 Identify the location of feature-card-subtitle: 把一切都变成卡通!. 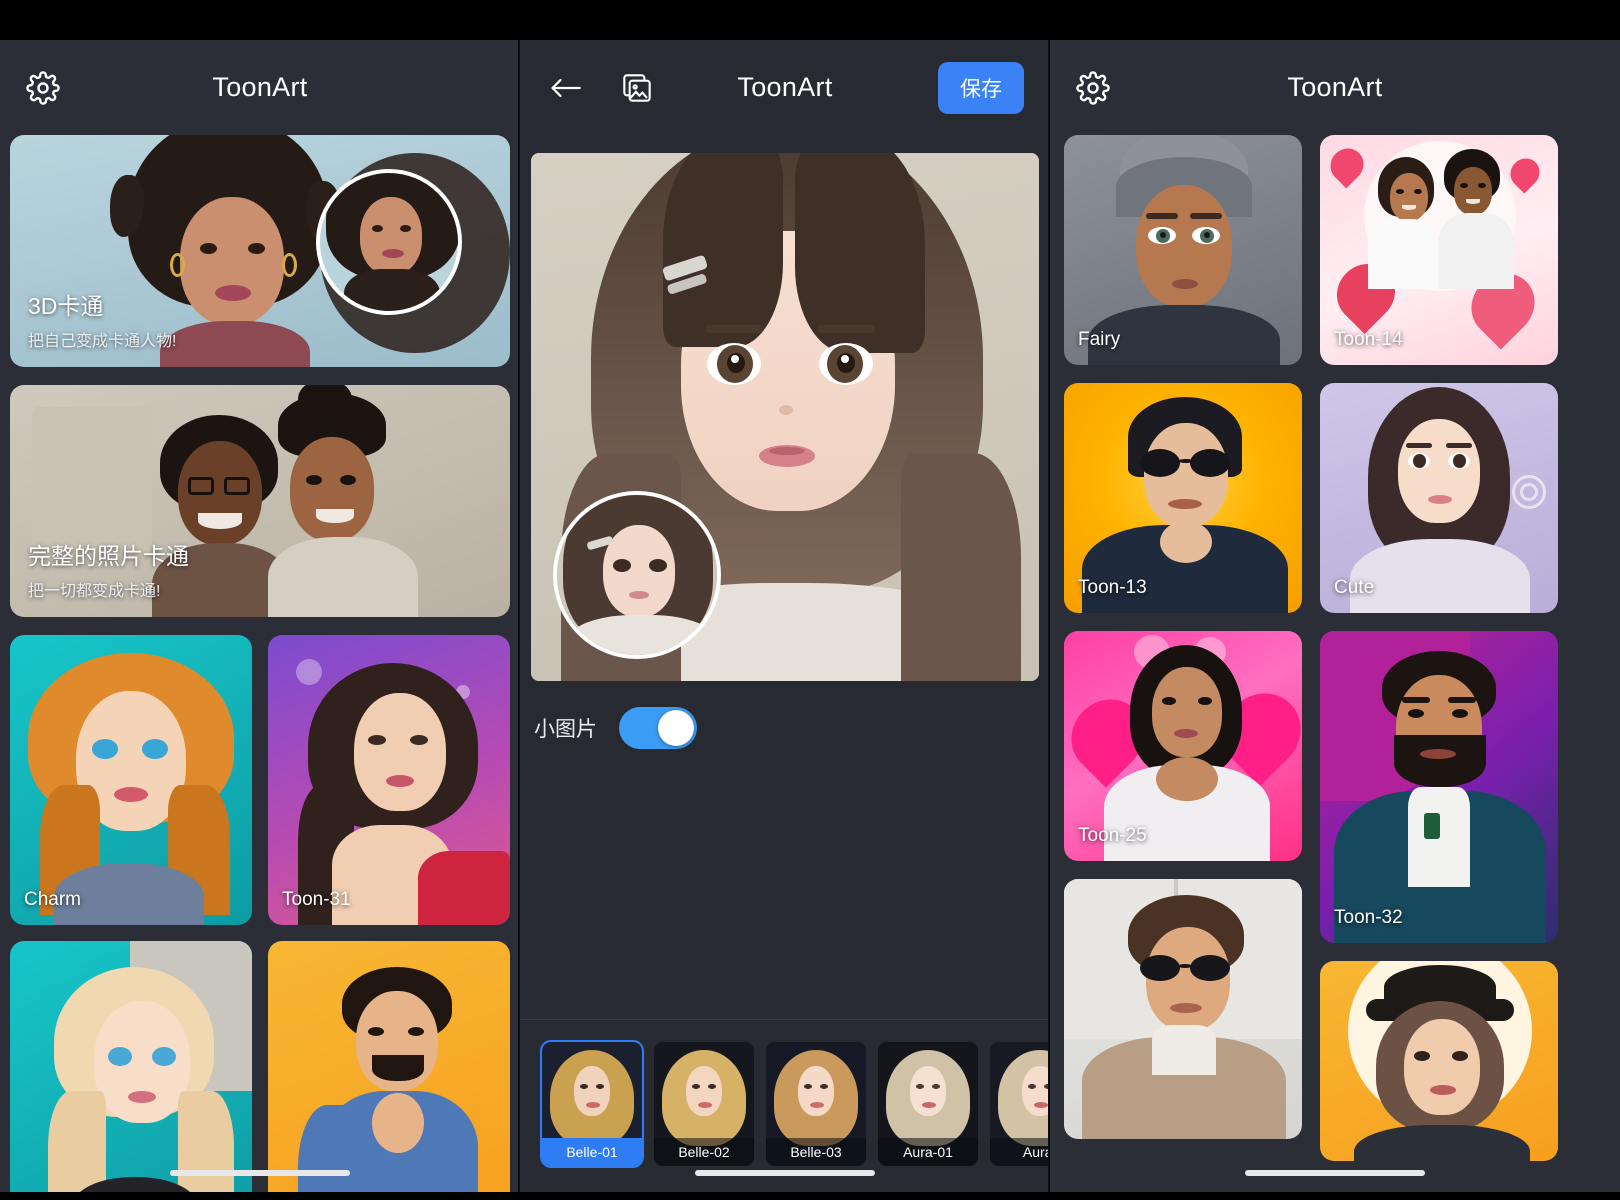
(94, 591).